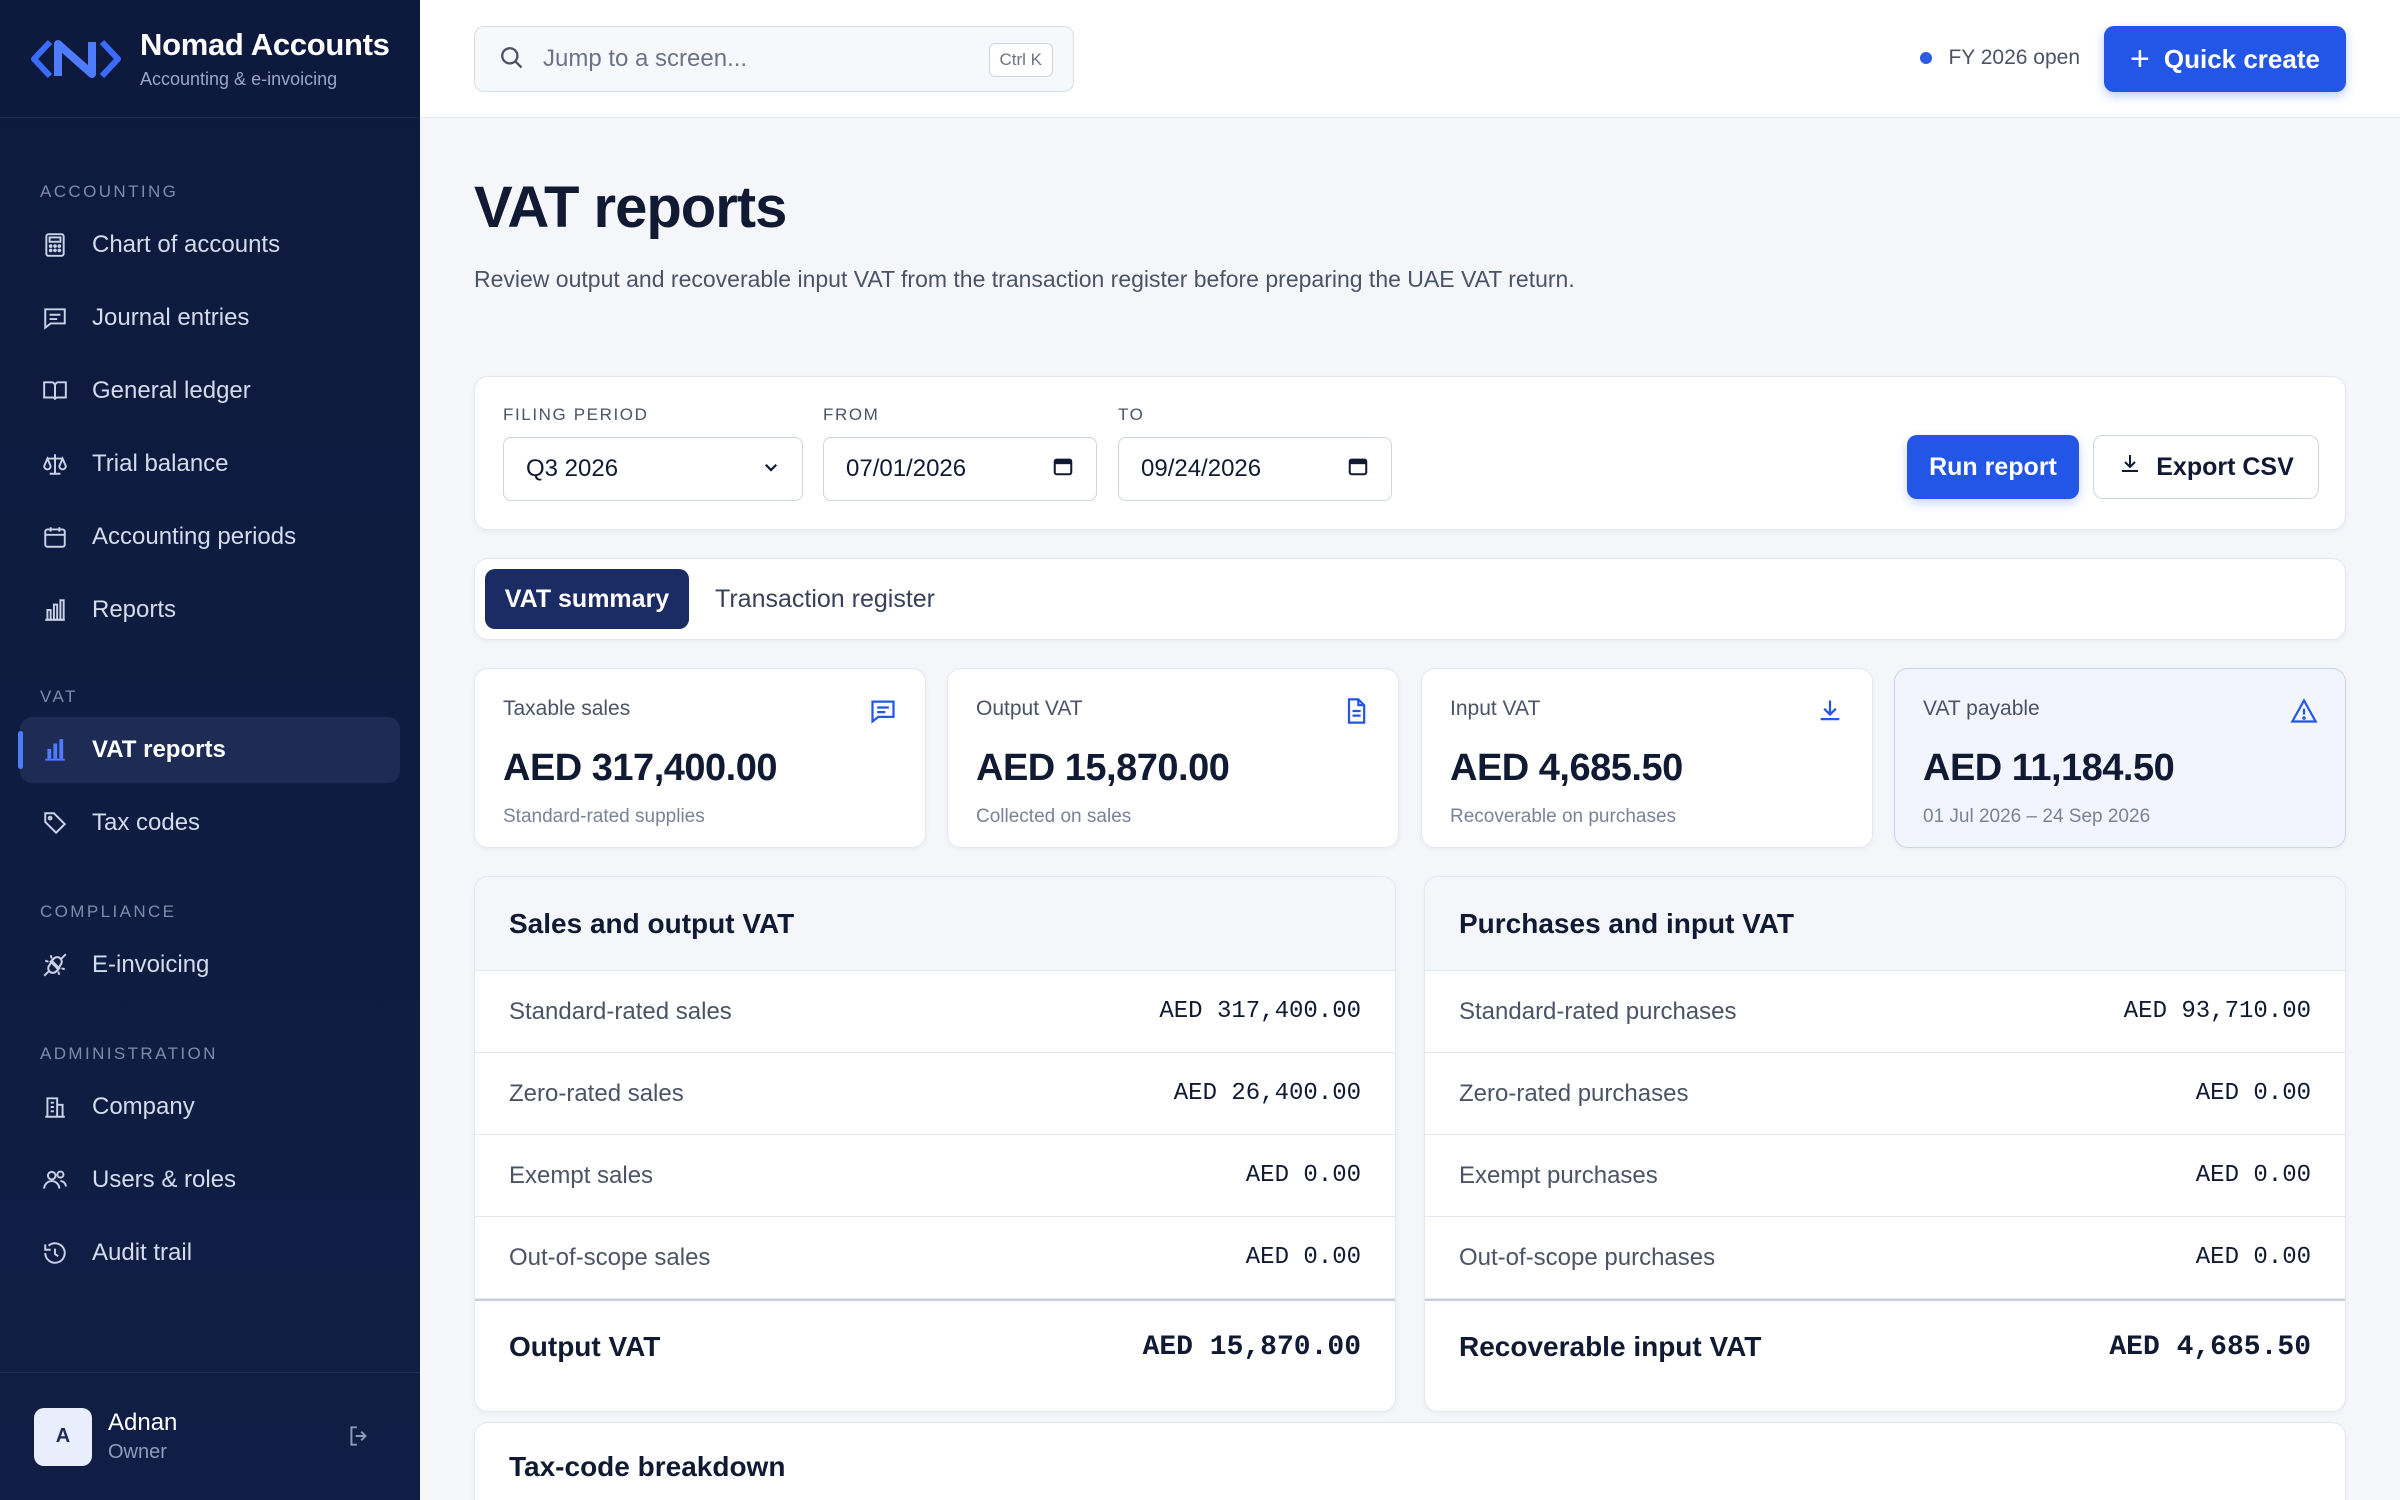 This screenshot has width=2400, height=1500. I want to click on row-label: Exempt sales, so click(581, 1175).